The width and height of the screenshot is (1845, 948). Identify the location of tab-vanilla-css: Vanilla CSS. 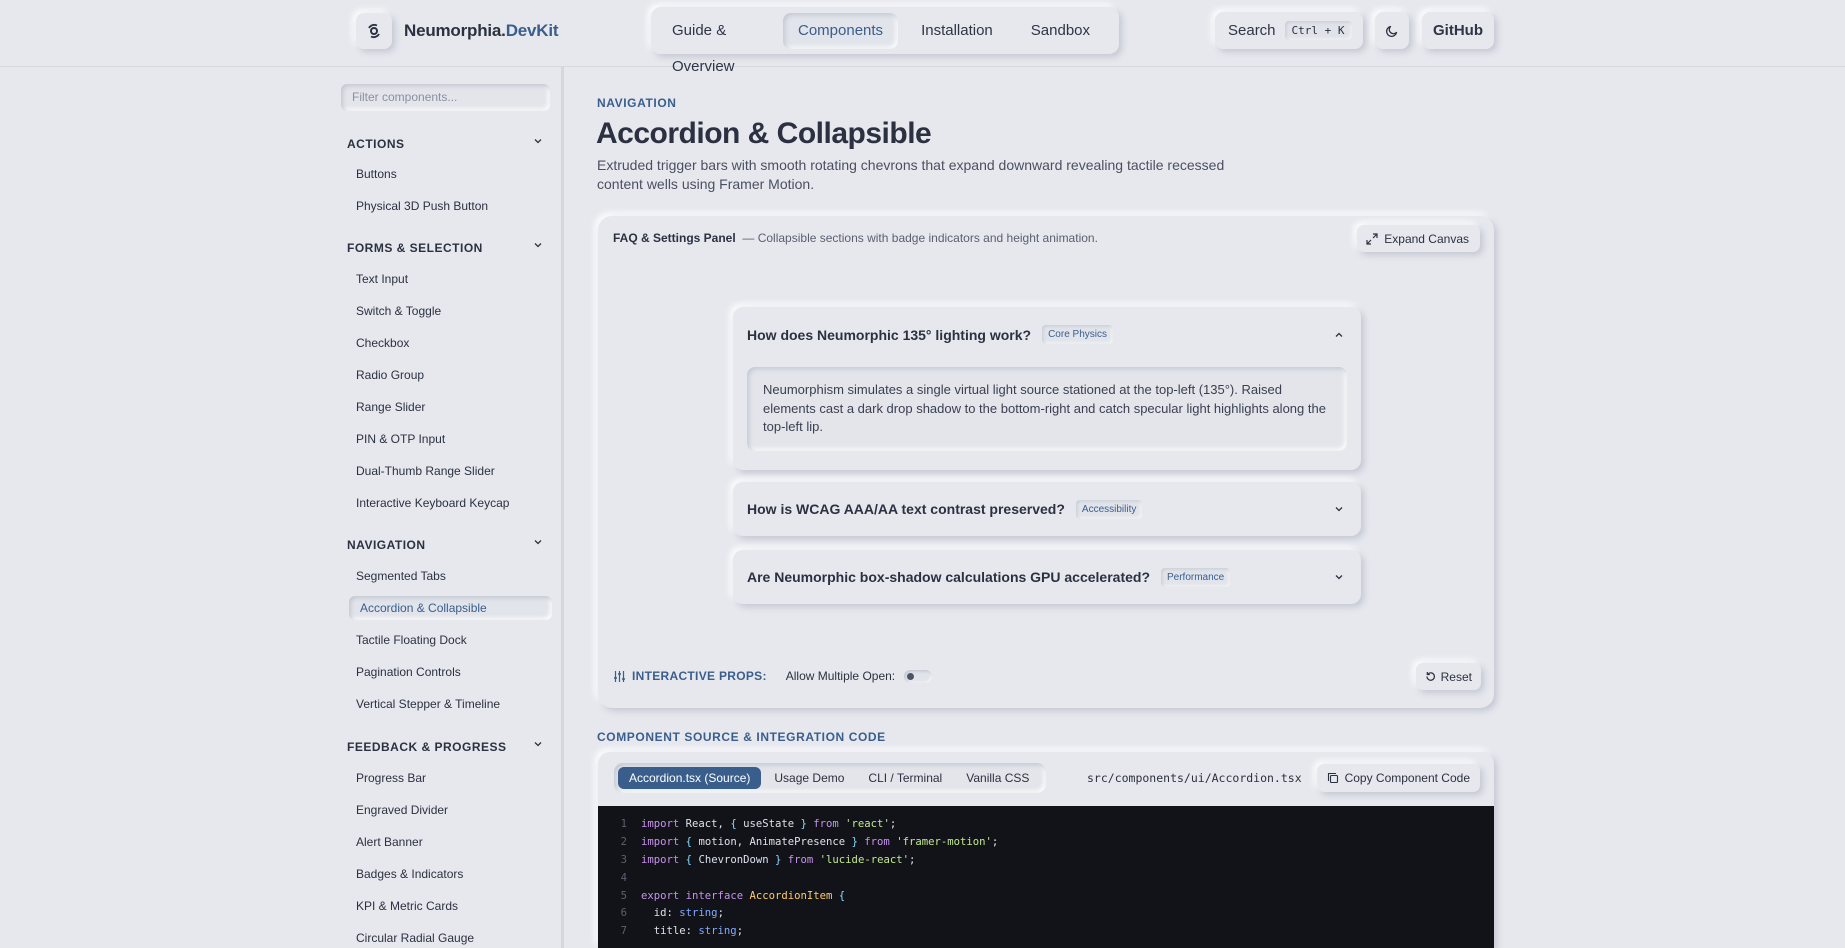
(997, 778).